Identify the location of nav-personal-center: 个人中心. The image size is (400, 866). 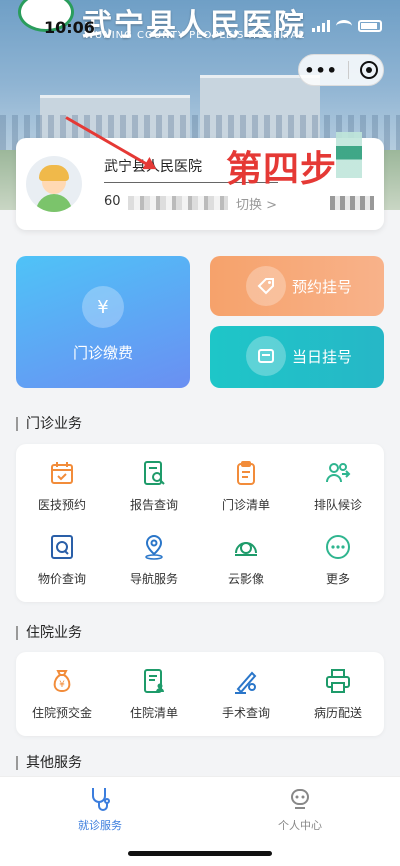
(300, 809).